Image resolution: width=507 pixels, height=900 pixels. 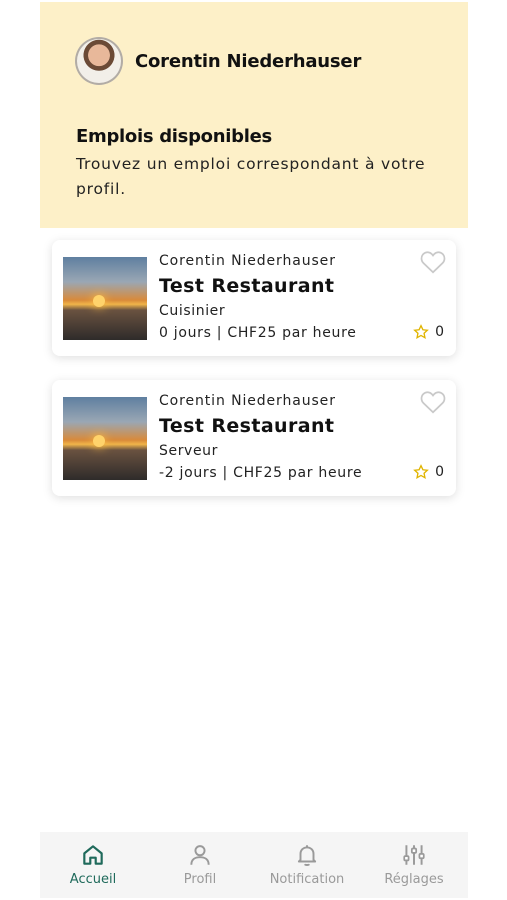 I want to click on sliders-icon, so click(x=414, y=855).